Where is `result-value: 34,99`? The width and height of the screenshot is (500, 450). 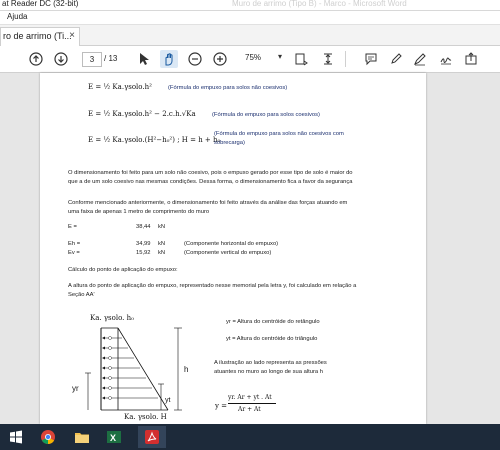
result-value: 34,99 is located at coordinates (143, 244).